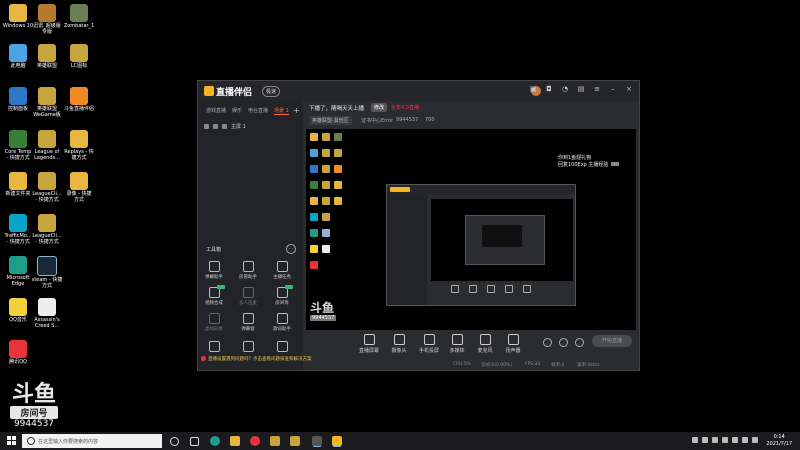 This screenshot has height=450, width=800. I want to click on tool-danmu: 弹幕助手, so click(214, 270).